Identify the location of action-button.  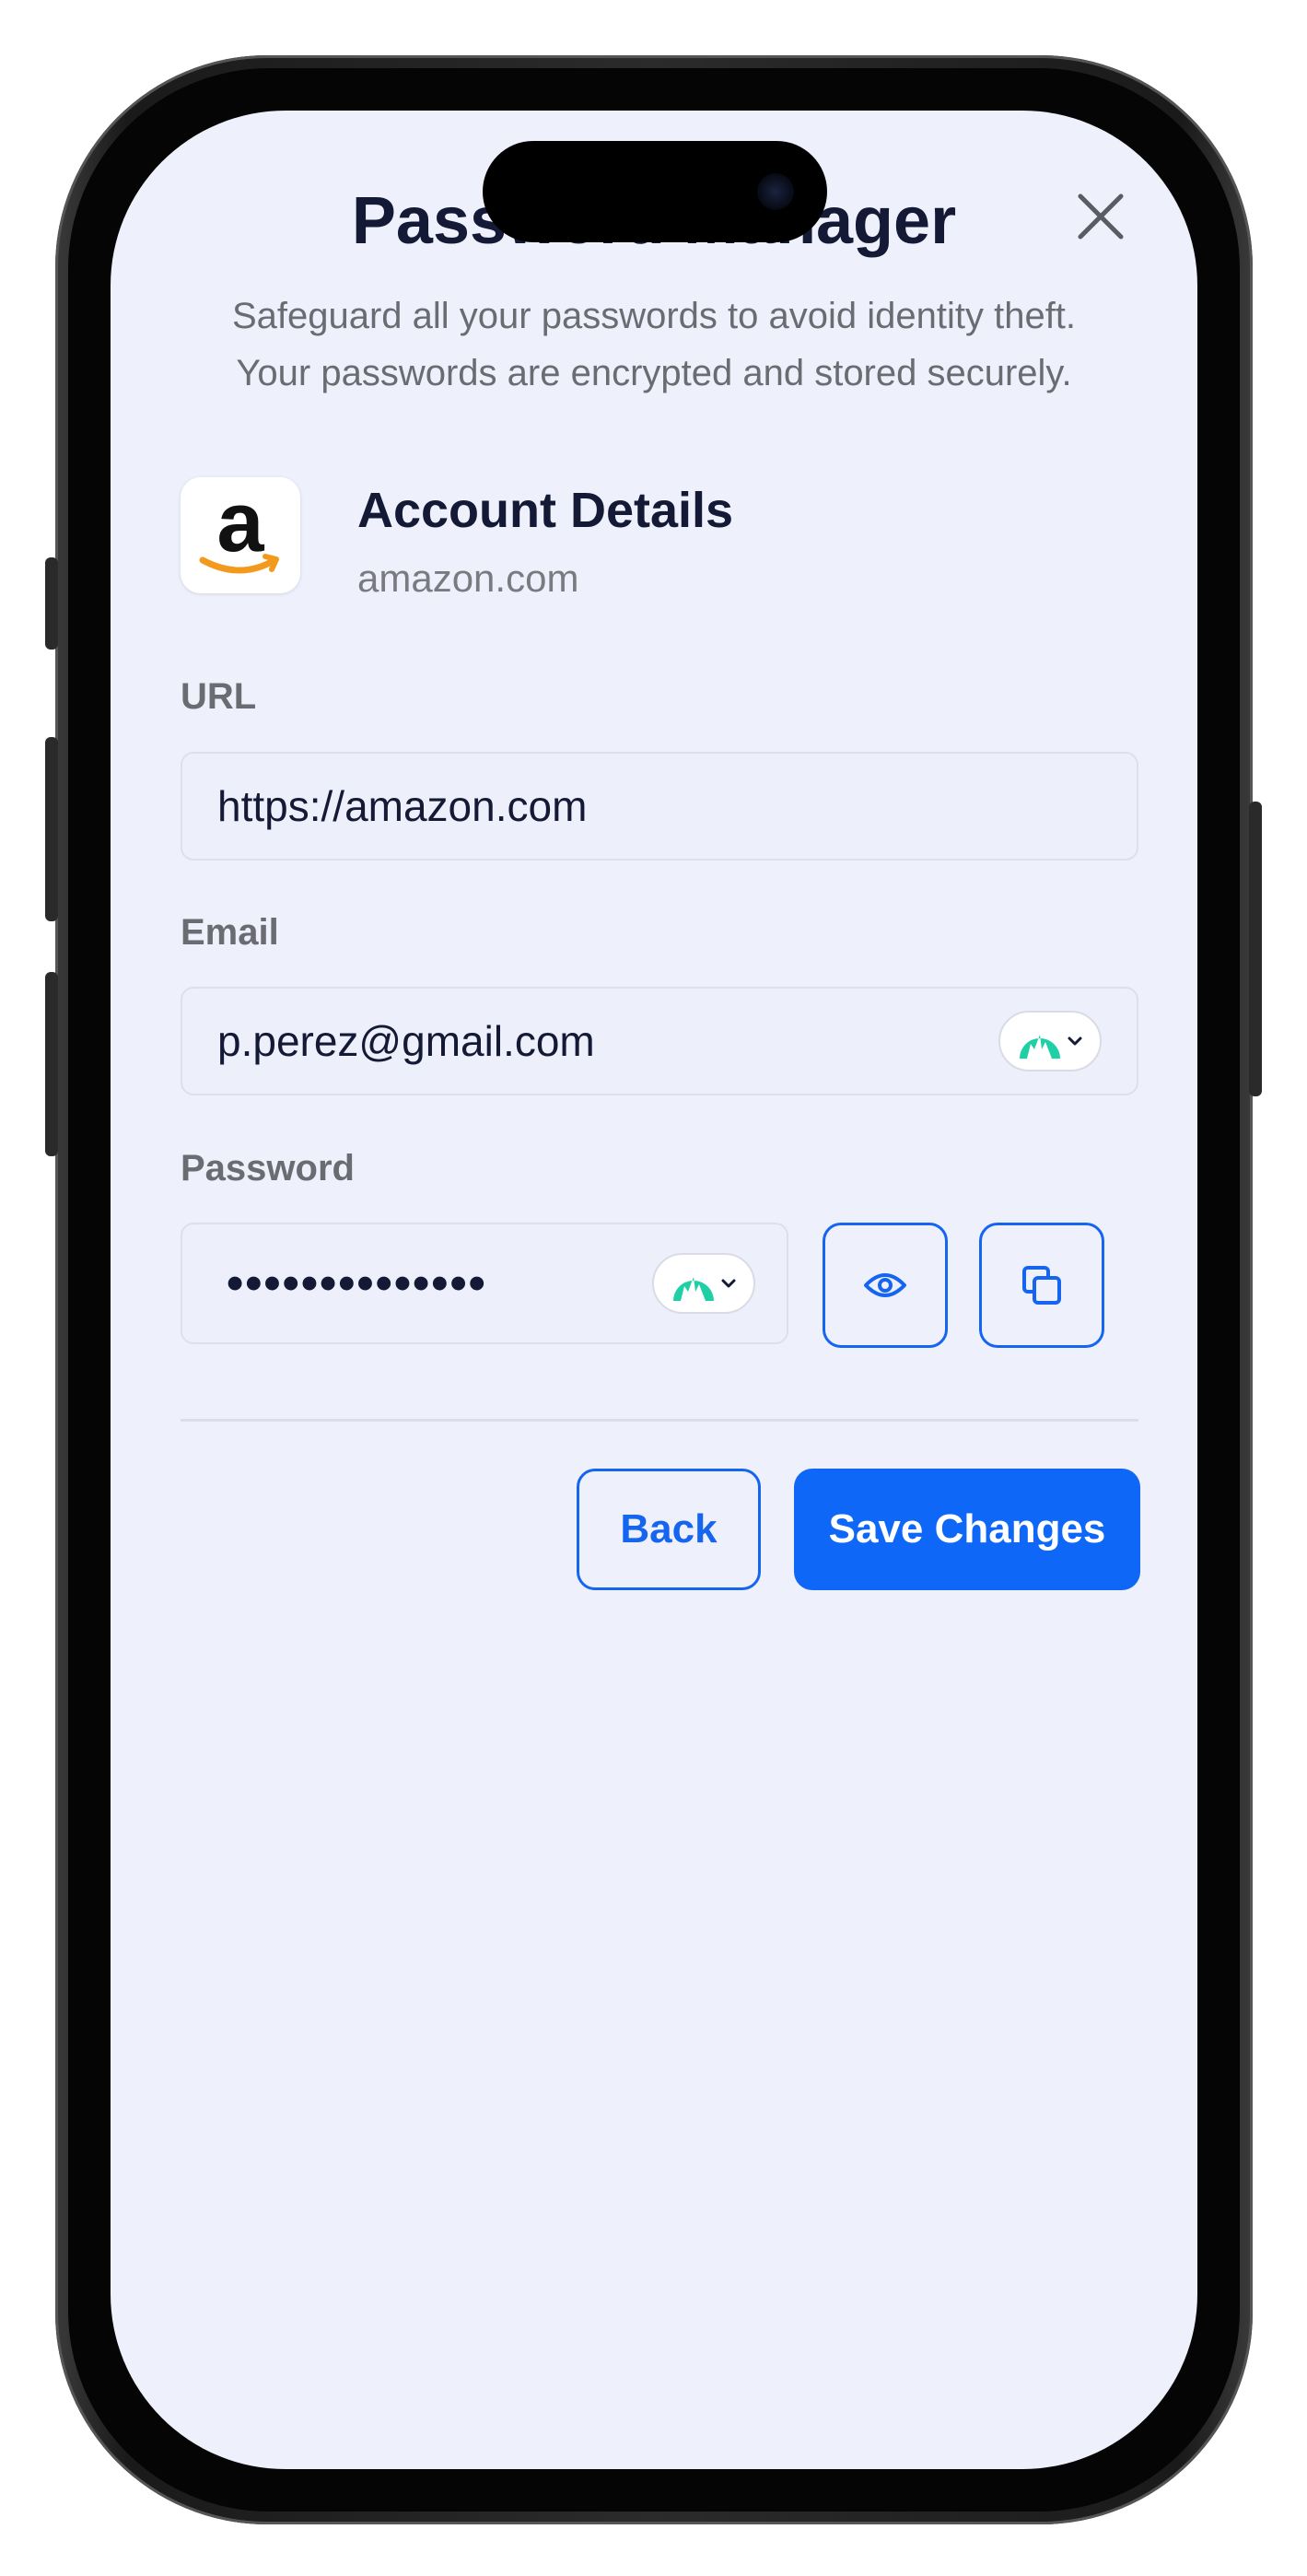
(52, 603).